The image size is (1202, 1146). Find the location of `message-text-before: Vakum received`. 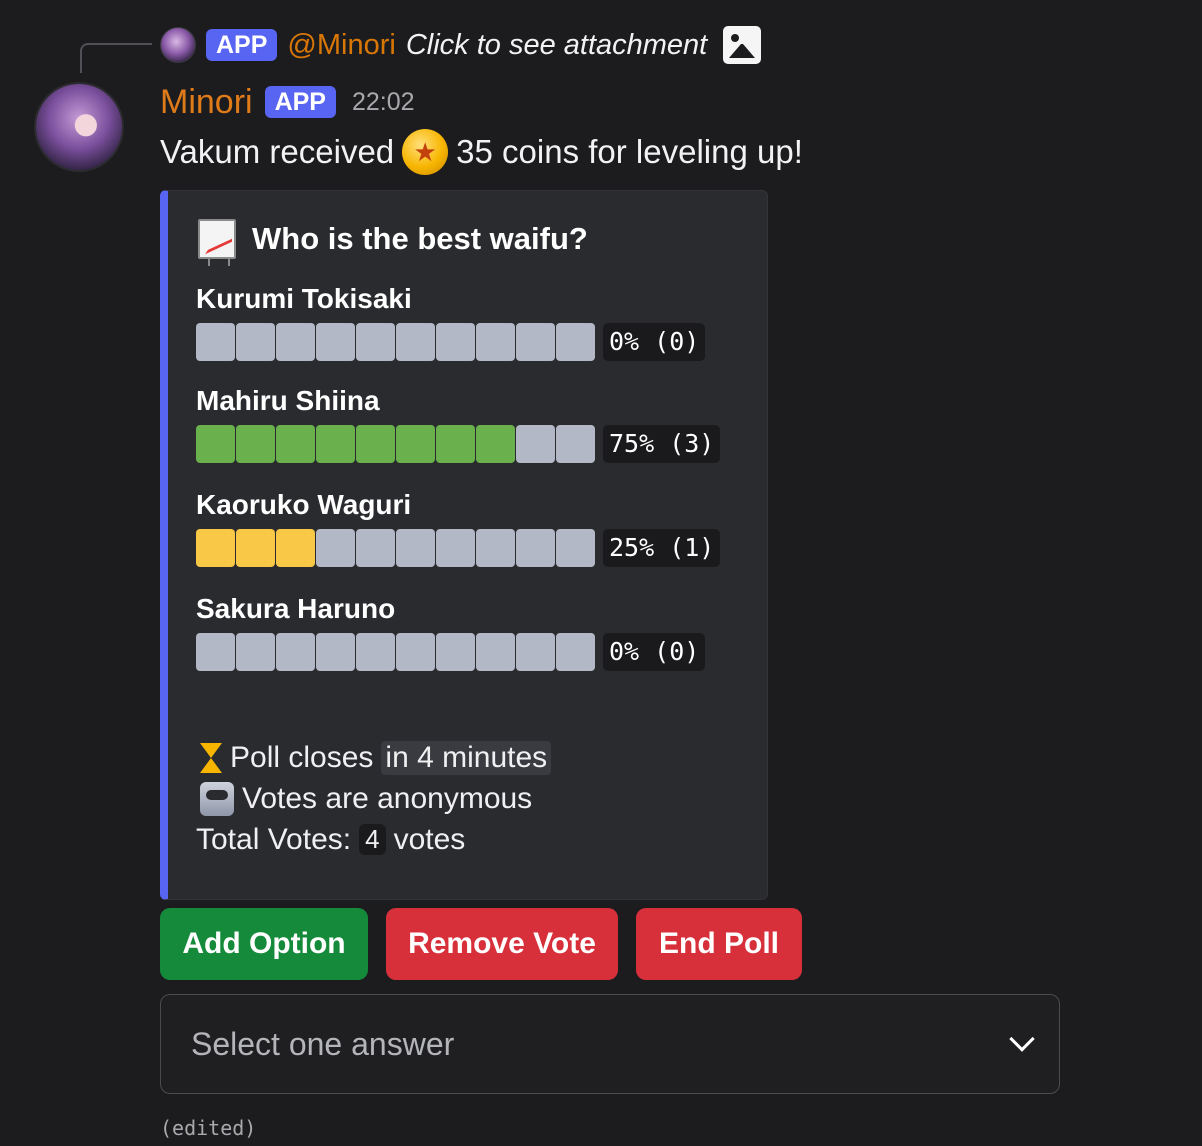

message-text-before: Vakum received is located at coordinates (277, 151).